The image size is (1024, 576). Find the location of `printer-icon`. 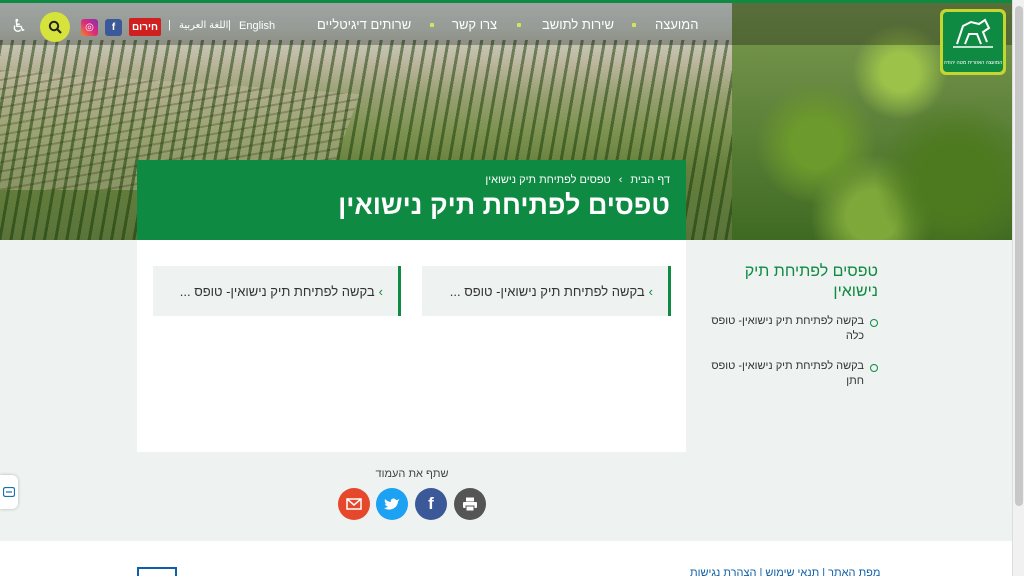

printer-icon is located at coordinates (470, 504).